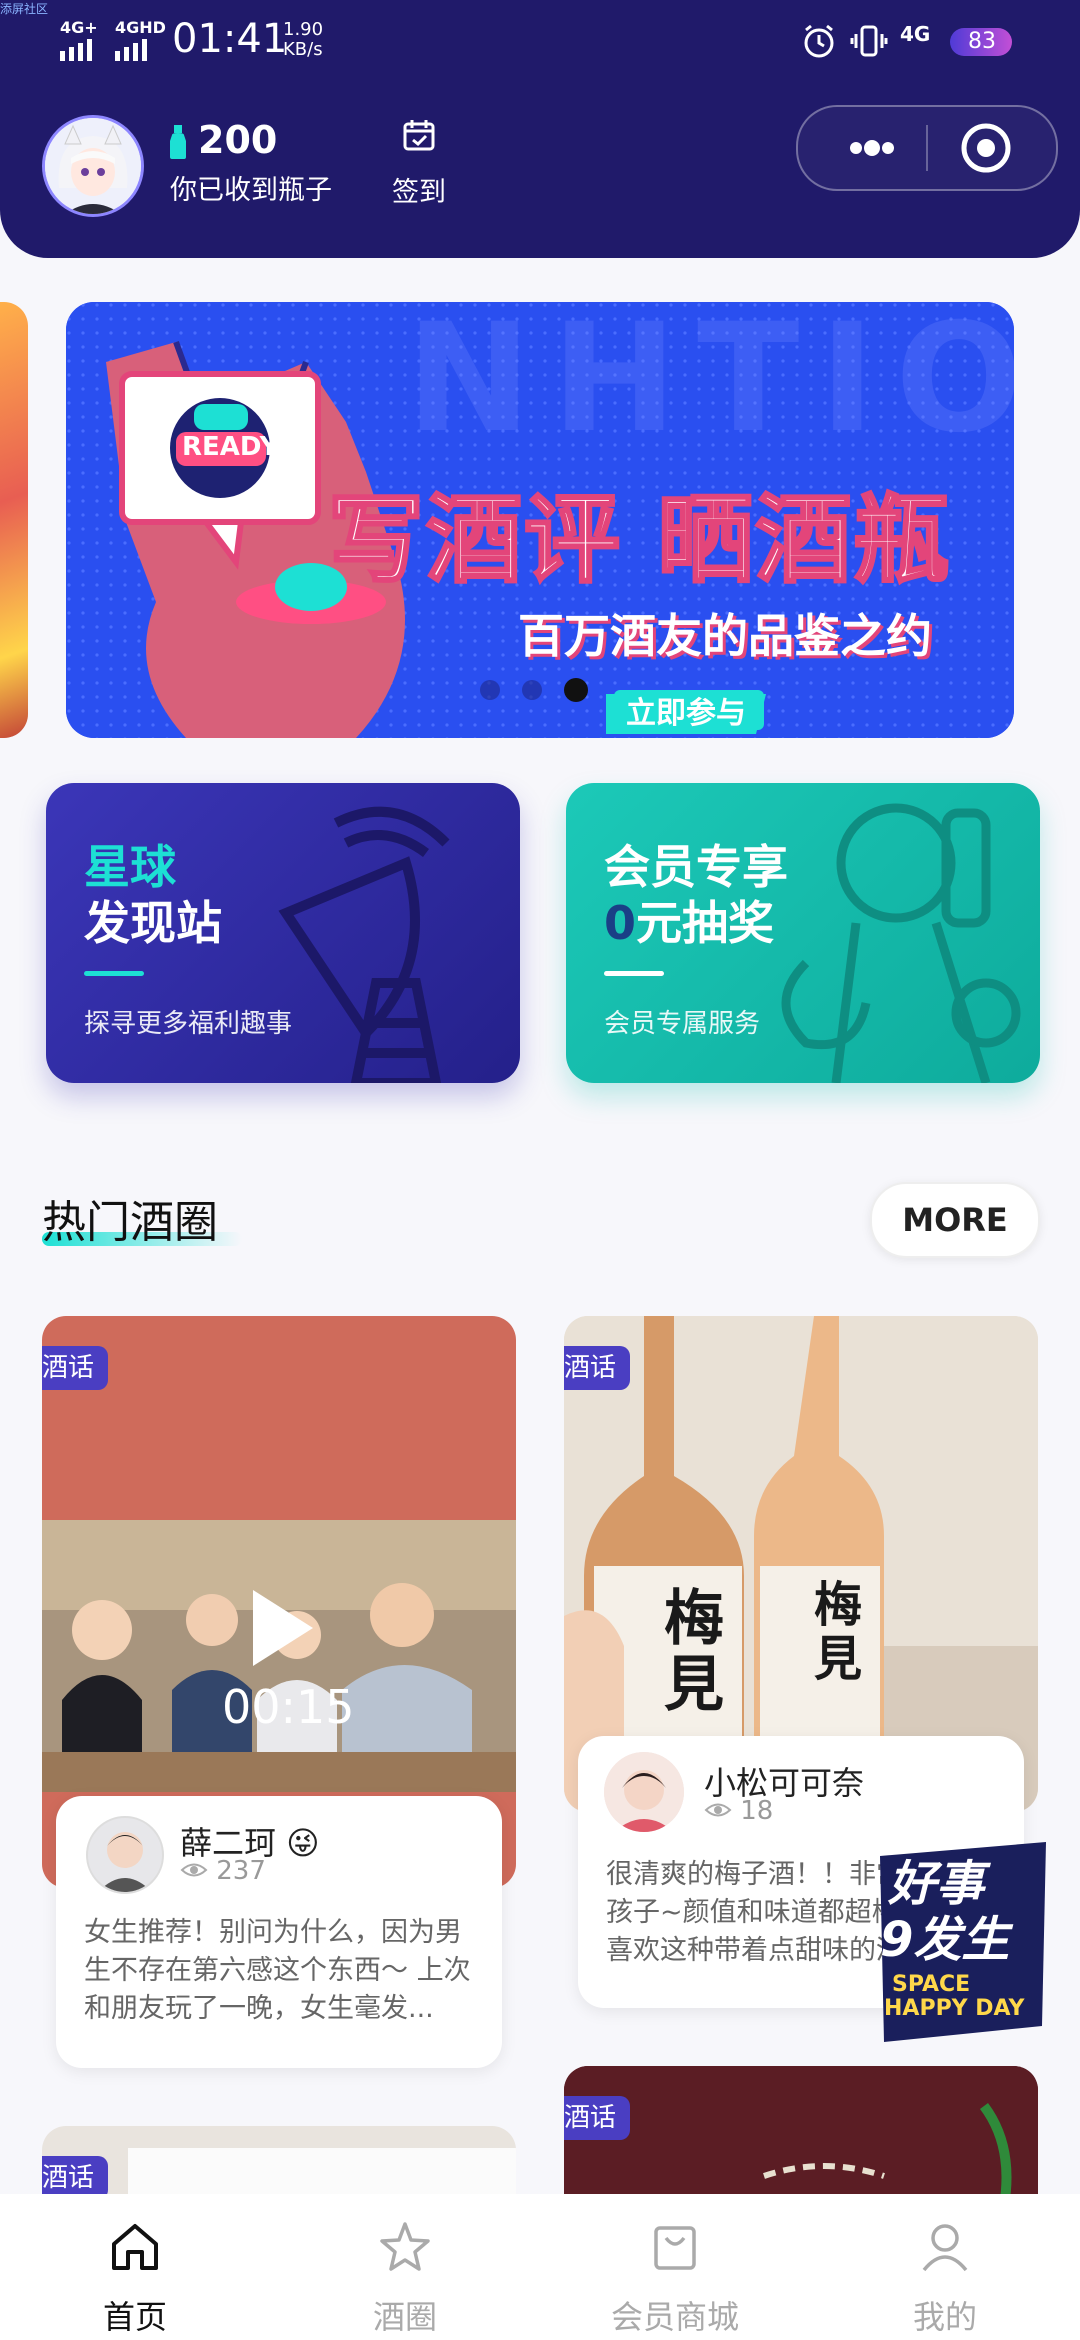 The width and height of the screenshot is (1080, 2340). I want to click on section-title: 热门酒圈, so click(130, 1222).